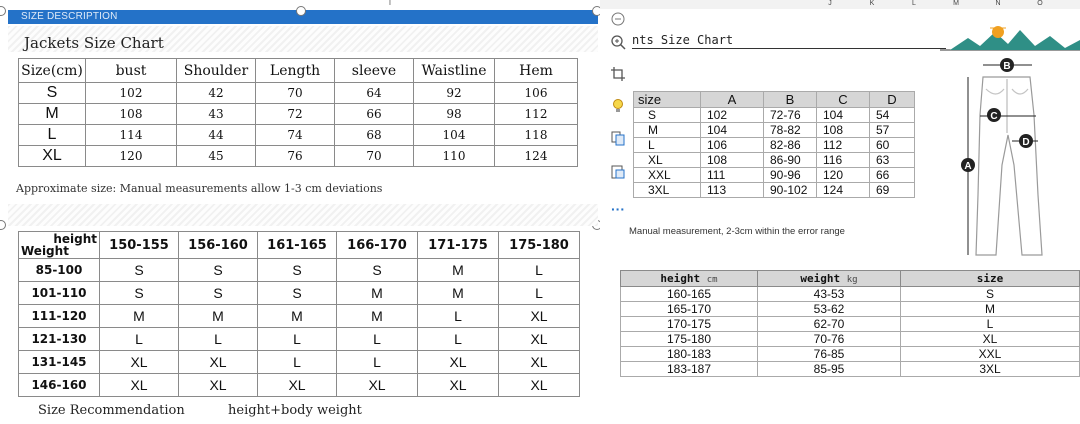 The image size is (1080, 424). What do you see at coordinates (1006, 66) in the screenshot?
I see `figure-label-b: B` at bounding box center [1006, 66].